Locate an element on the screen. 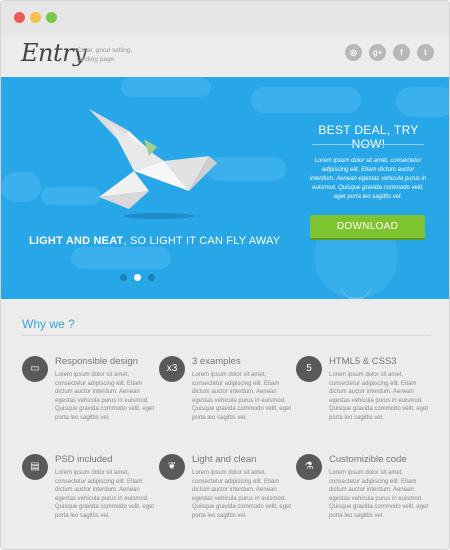 This screenshot has width=450, height=550. leaf-icon: ❦ is located at coordinates (172, 467).